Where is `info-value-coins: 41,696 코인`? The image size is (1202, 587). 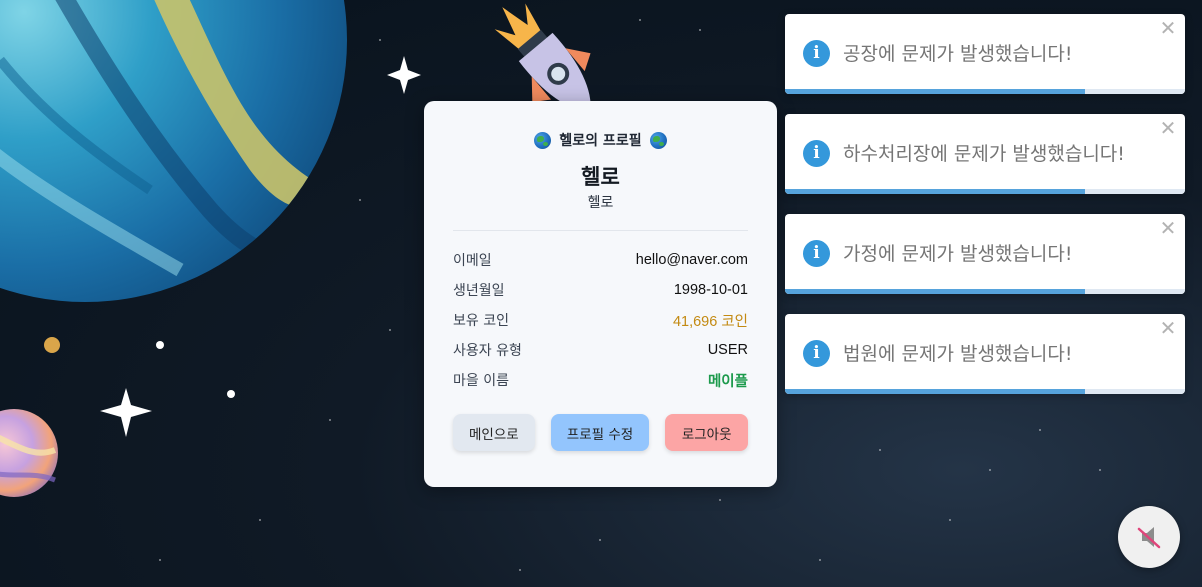 info-value-coins: 41,696 코인 is located at coordinates (710, 321).